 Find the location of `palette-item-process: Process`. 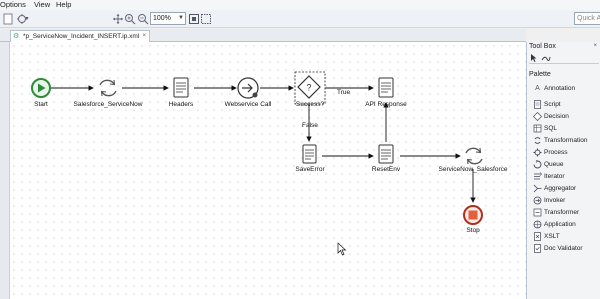

palette-item-process: Process is located at coordinates (566, 152).